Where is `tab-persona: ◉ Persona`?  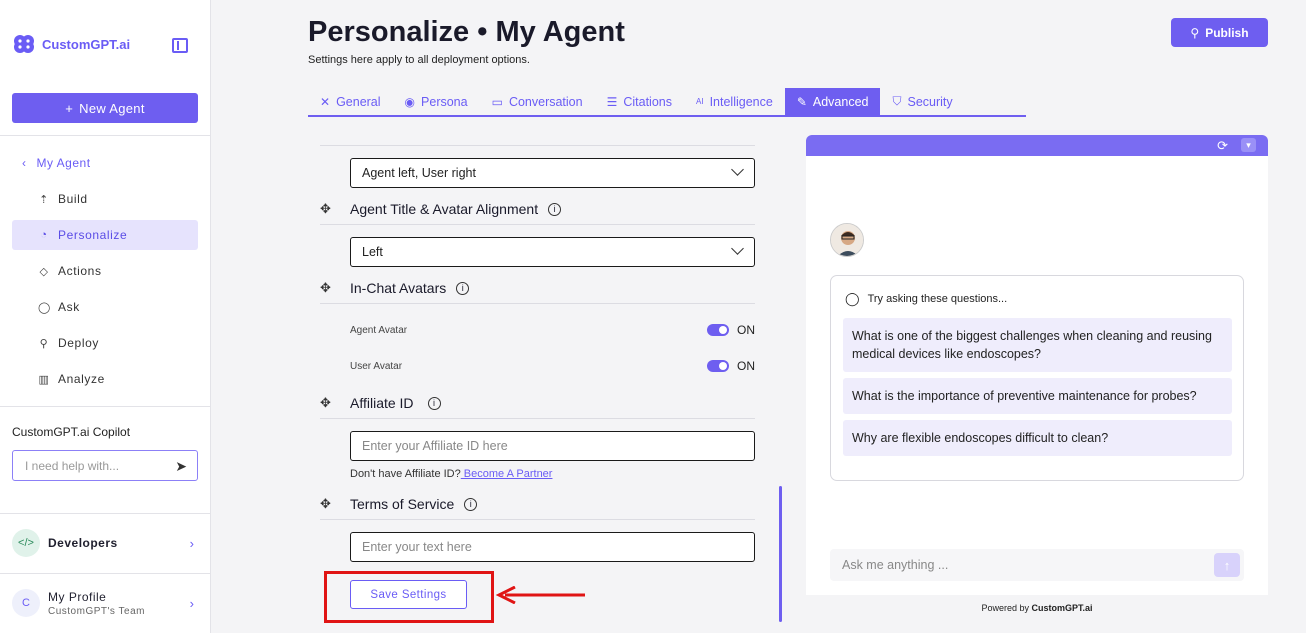
tab-persona: ◉ Persona is located at coordinates (436, 101).